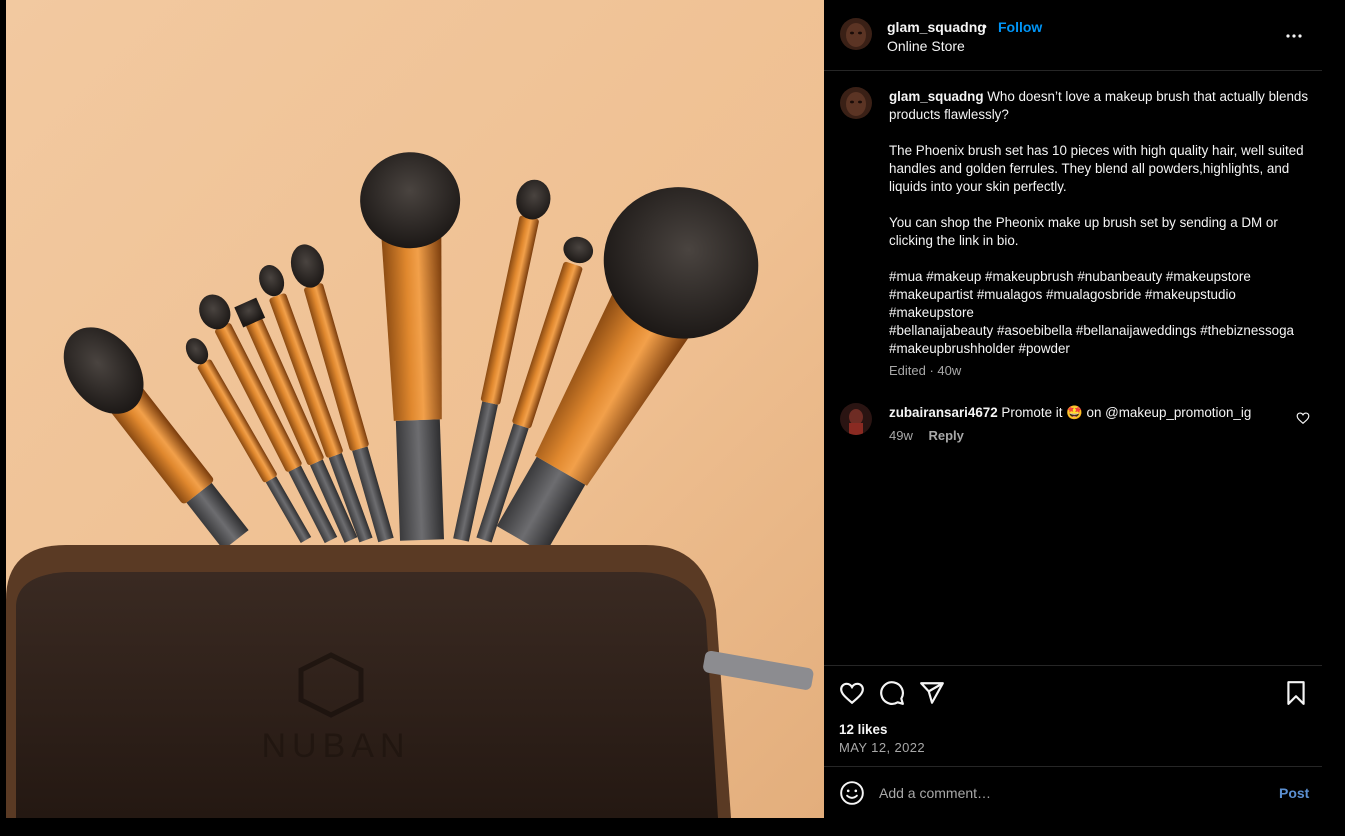 This screenshot has width=1345, height=836. Describe the element at coordinates (936, 96) in the screenshot. I see `caption-username: glam_squadng` at that location.